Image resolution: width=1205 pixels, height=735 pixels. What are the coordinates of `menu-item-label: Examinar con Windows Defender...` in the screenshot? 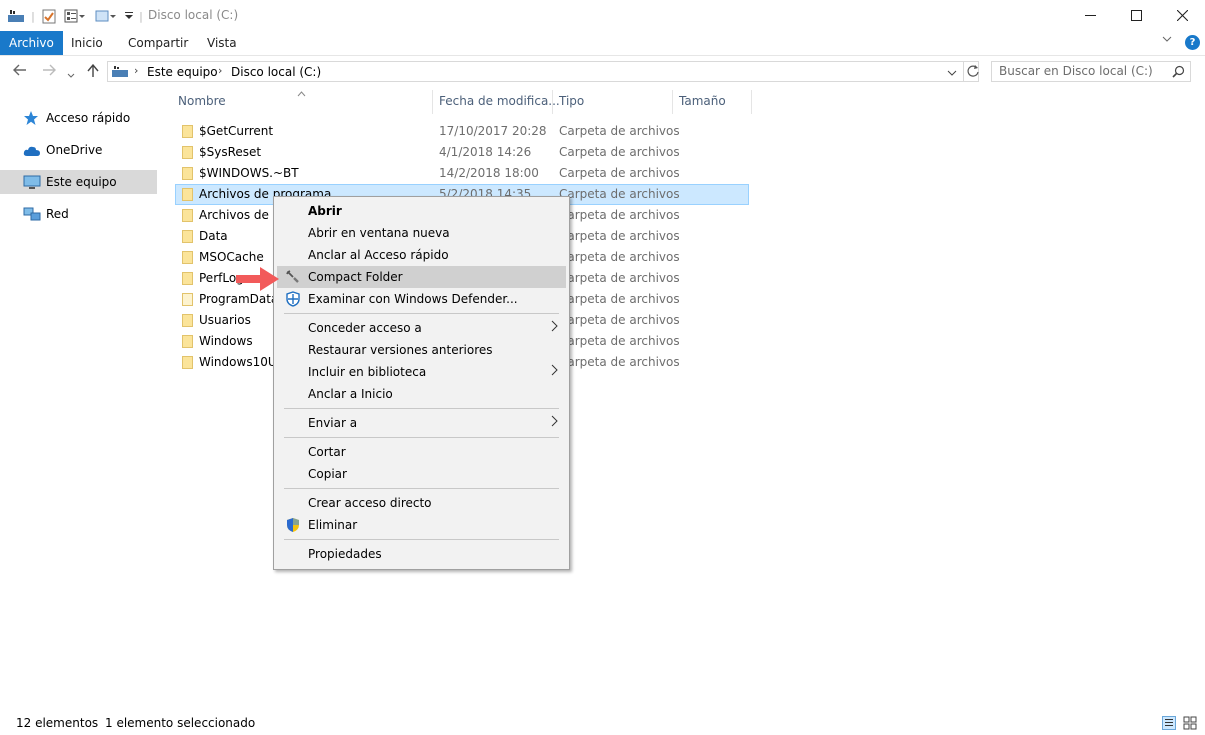 It's located at (413, 299).